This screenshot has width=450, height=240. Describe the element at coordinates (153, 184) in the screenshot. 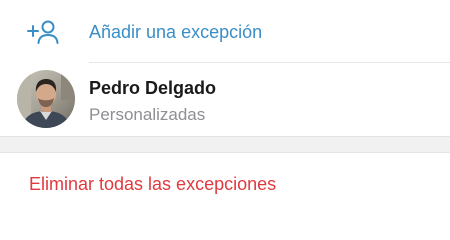

I see `delete-all-exceptions-label: Eliminar todas las excepciones` at that location.